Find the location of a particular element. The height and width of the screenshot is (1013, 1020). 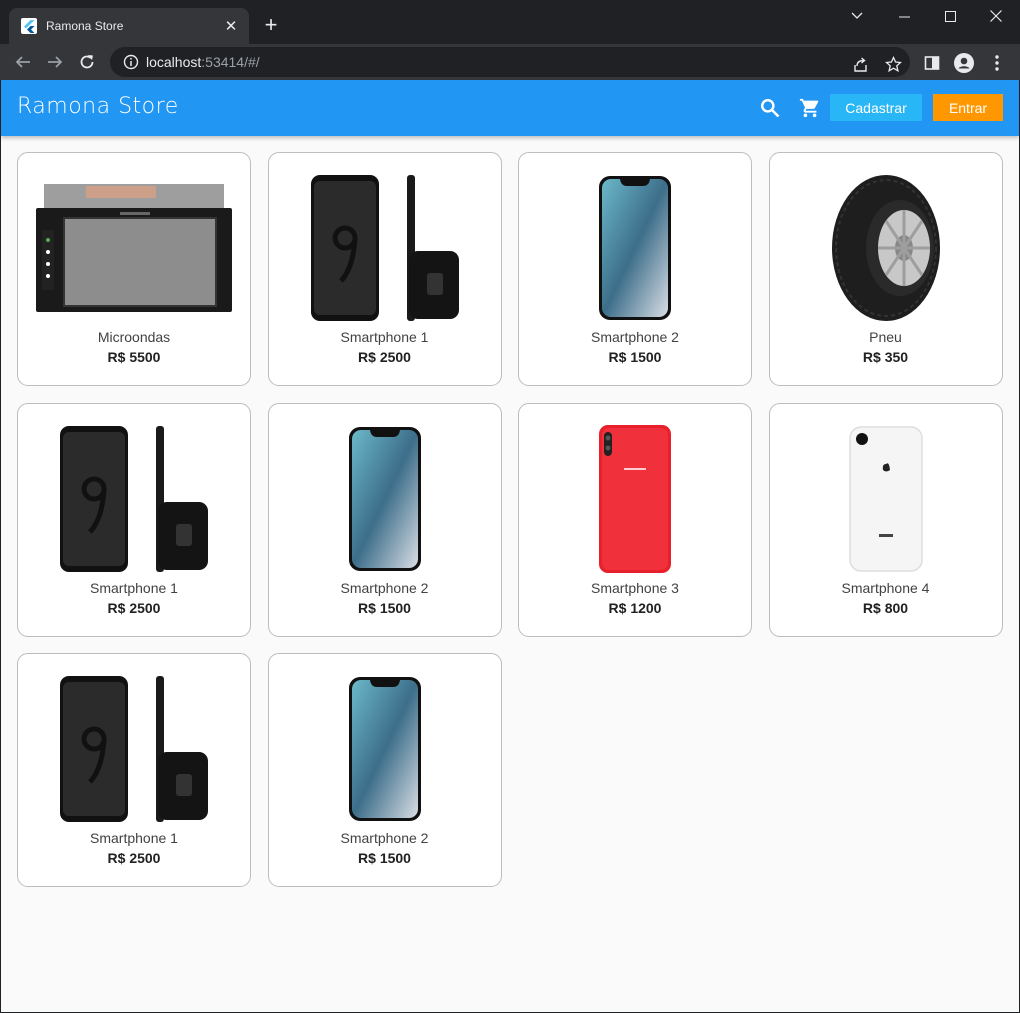

bookmark-star-icon is located at coordinates (893, 64).